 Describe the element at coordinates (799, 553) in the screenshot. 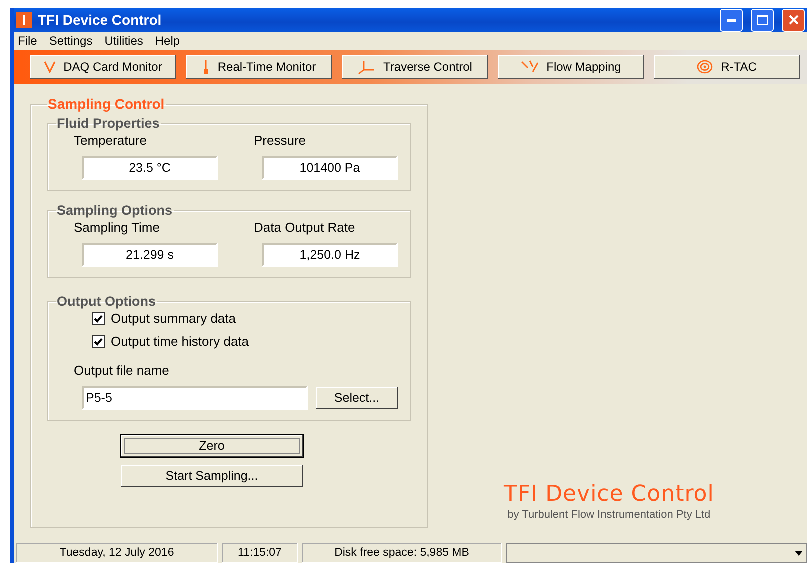

I see `dropdown-arrow-icon` at that location.